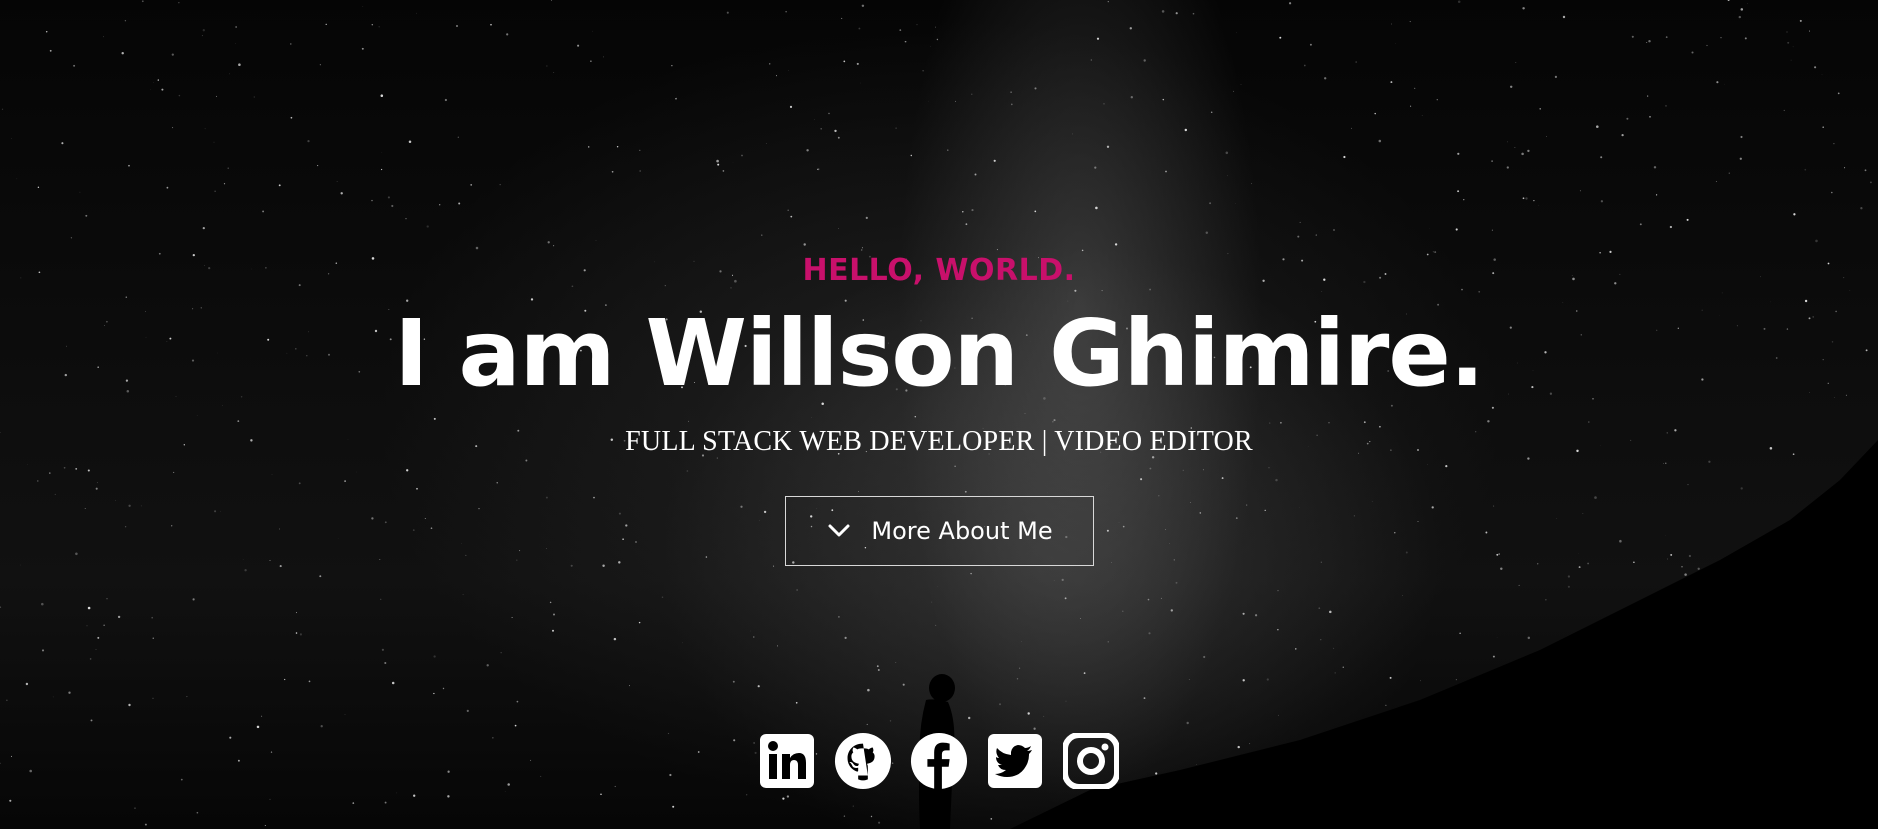 This screenshot has width=1878, height=829. I want to click on social-links, so click(939, 761).